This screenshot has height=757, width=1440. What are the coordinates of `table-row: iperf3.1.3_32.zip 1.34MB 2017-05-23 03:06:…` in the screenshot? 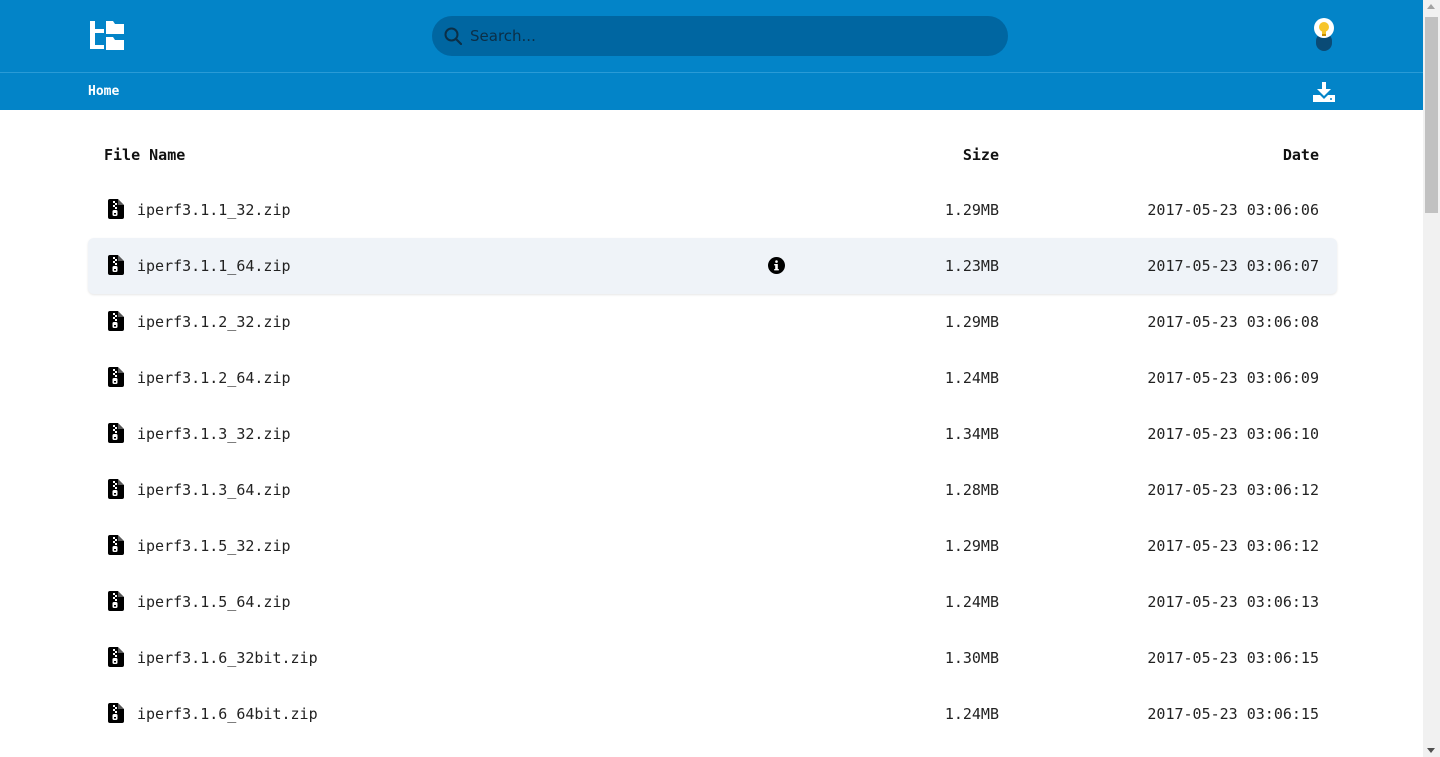 It's located at (712, 434).